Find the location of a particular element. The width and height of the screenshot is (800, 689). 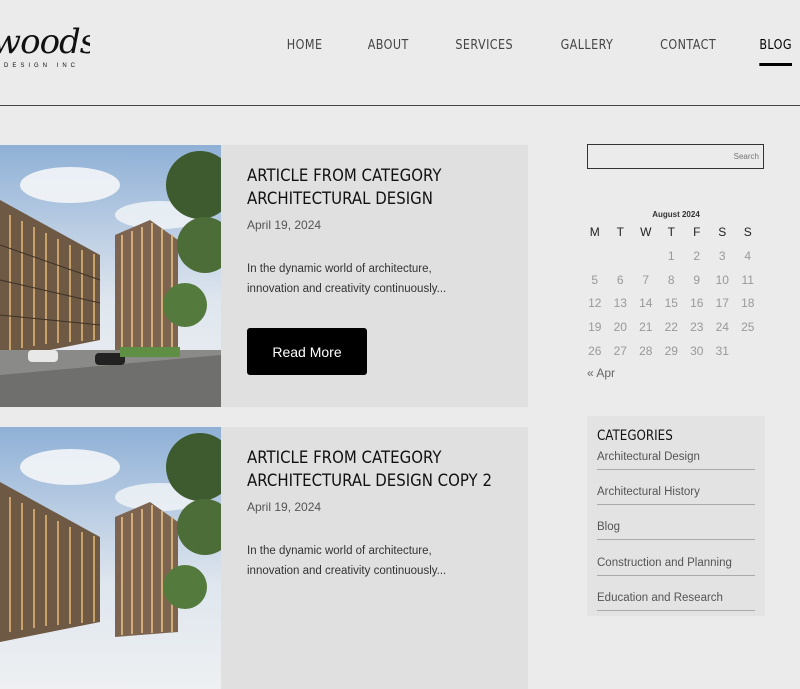

nav-item-gallery: GALLERY is located at coordinates (586, 45).